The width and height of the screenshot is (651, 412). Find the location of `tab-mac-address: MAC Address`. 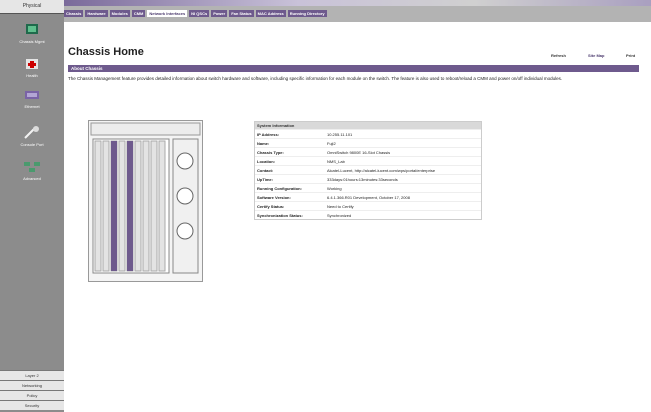

tab-mac-address: MAC Address is located at coordinates (270, 13).